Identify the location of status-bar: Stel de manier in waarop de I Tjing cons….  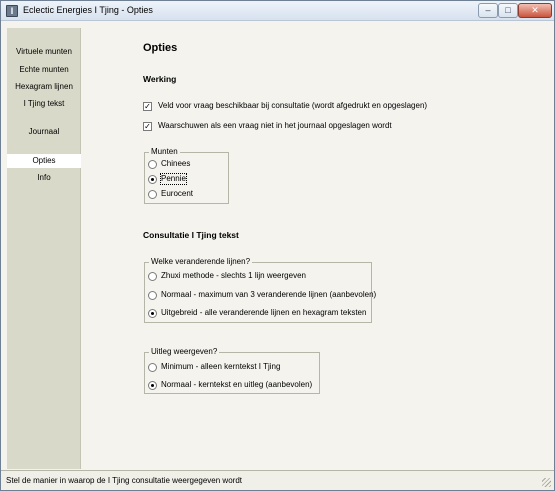
(277, 480).